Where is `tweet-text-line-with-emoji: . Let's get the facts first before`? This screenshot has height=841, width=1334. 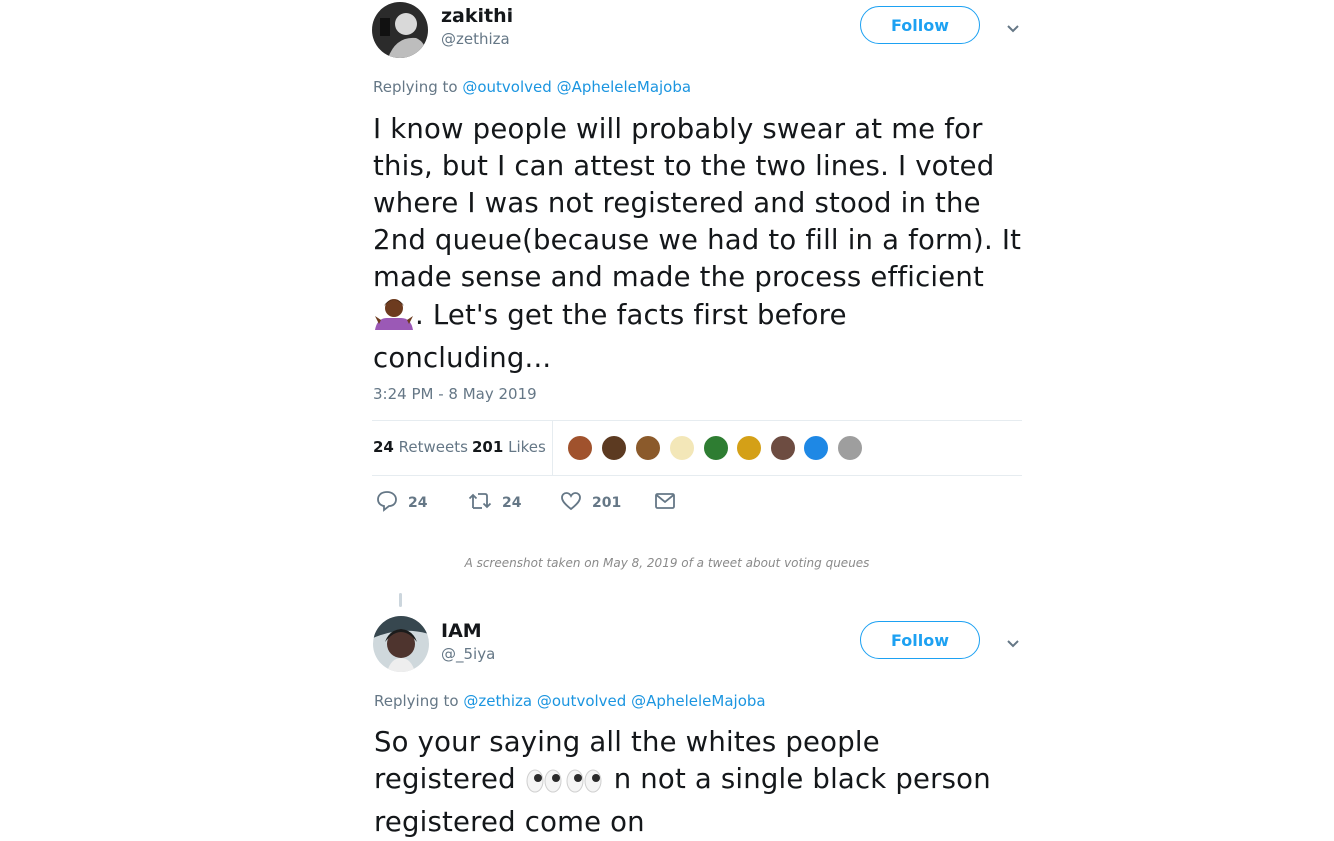 tweet-text-line-with-emoji: . Let's get the facts first before is located at coordinates (700, 318).